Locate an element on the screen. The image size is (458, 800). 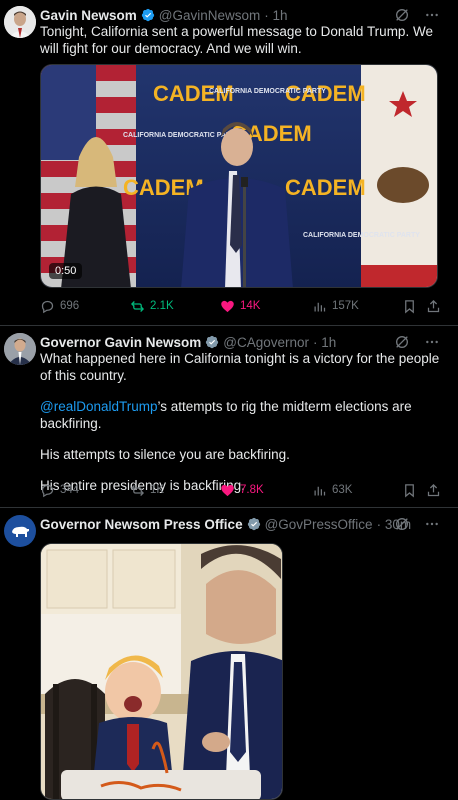
tweet-header: Governor Gavin Newsom @CAgovernor · 1h is located at coordinates (225, 342).